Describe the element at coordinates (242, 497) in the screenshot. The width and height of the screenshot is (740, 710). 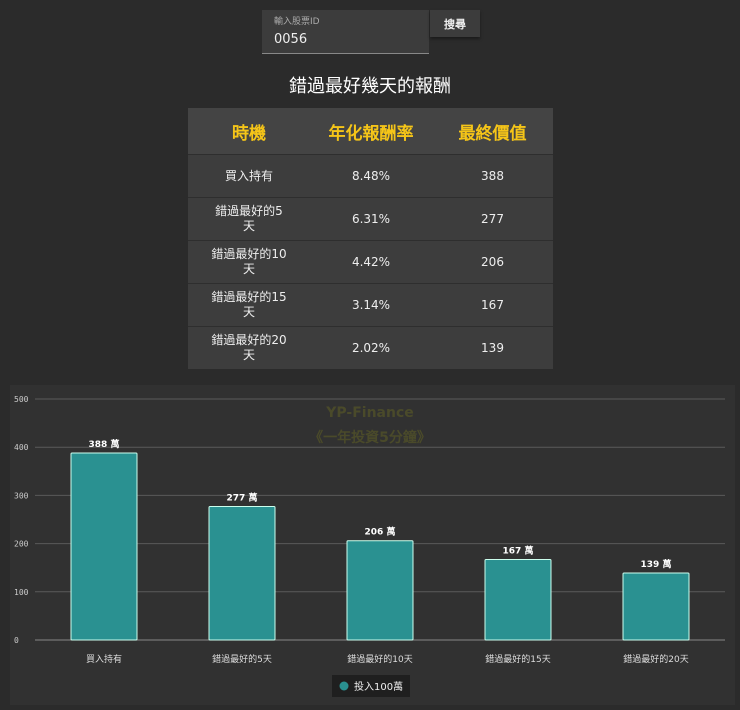
I see `data-label: 277 萬` at that location.